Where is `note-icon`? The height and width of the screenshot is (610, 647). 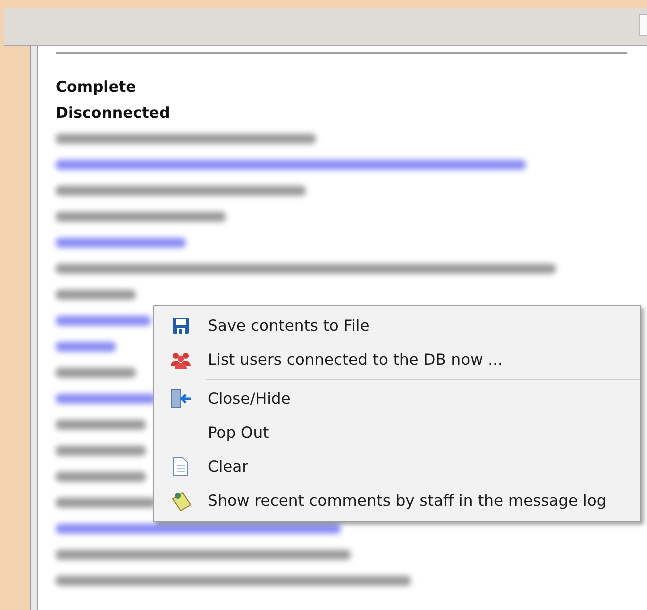 note-icon is located at coordinates (181, 501).